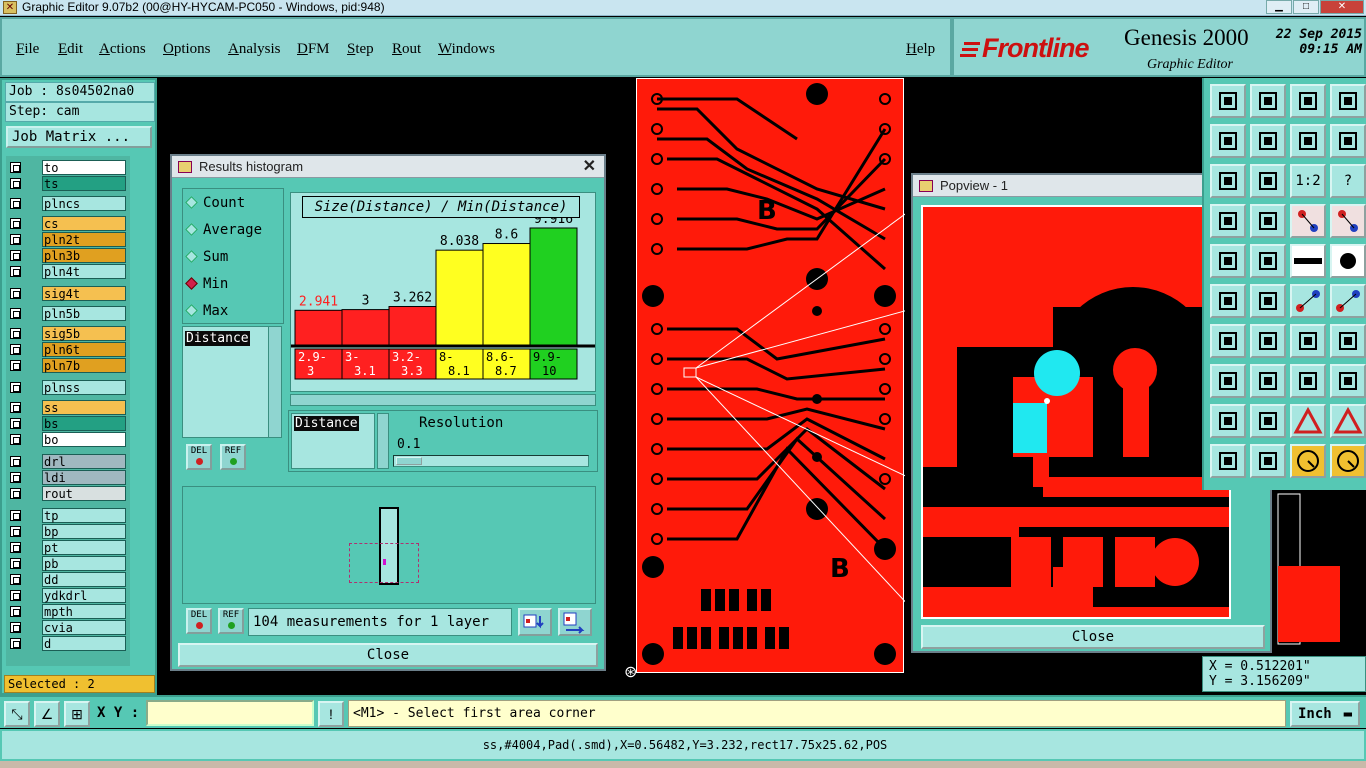 This screenshot has width=1366, height=768. Describe the element at coordinates (68, 349) in the screenshot. I see `layer-row-pln6t: pln6t` at that location.